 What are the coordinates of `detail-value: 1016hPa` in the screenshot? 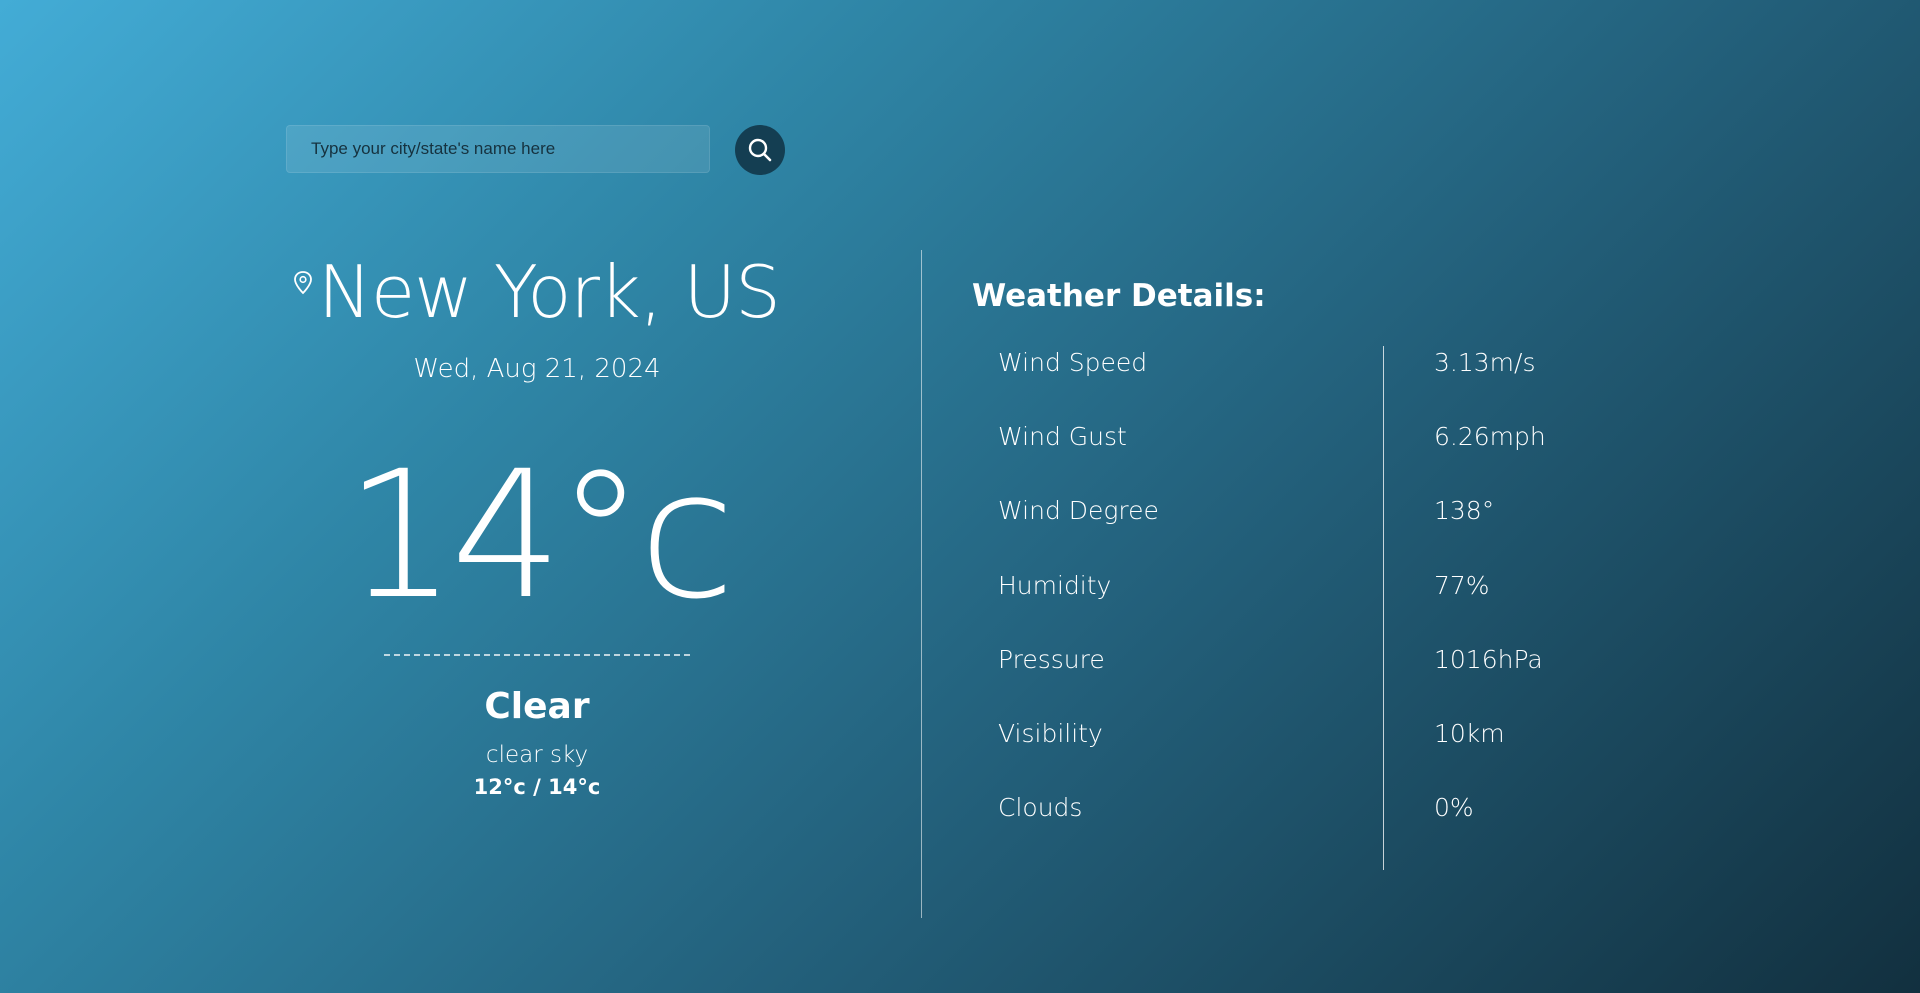 It's located at (1488, 659).